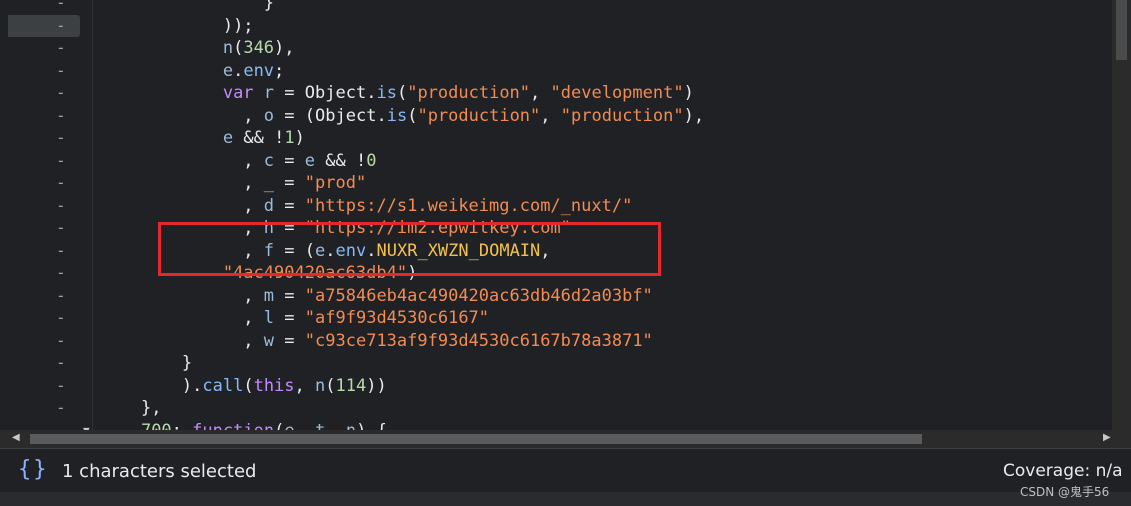  I want to click on horizontal-scrollbar: ◀ ▶, so click(565, 439).